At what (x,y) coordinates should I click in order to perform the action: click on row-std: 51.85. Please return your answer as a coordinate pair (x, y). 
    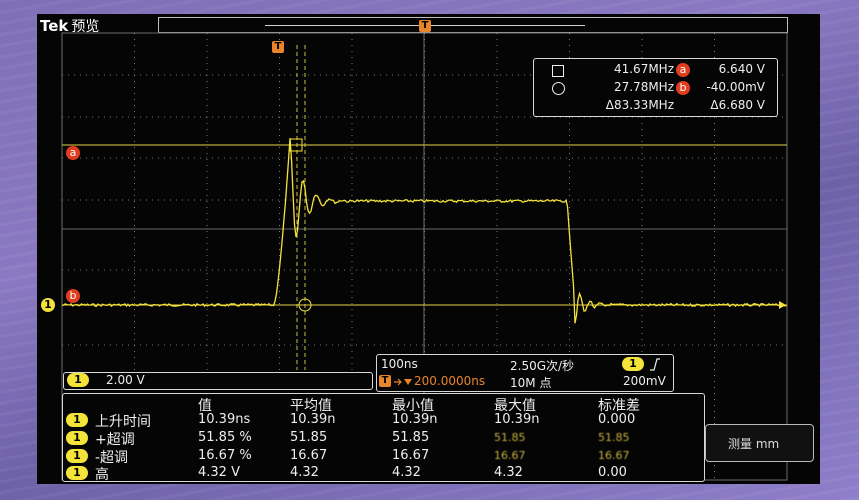
    Looking at the image, I should click on (614, 437).